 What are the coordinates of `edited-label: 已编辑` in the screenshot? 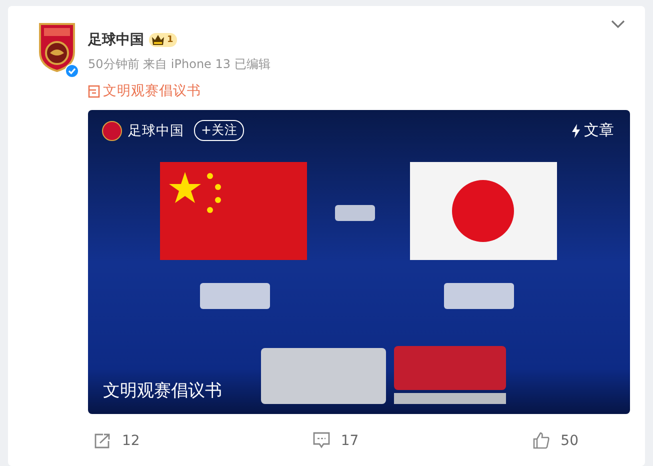 It's located at (252, 64).